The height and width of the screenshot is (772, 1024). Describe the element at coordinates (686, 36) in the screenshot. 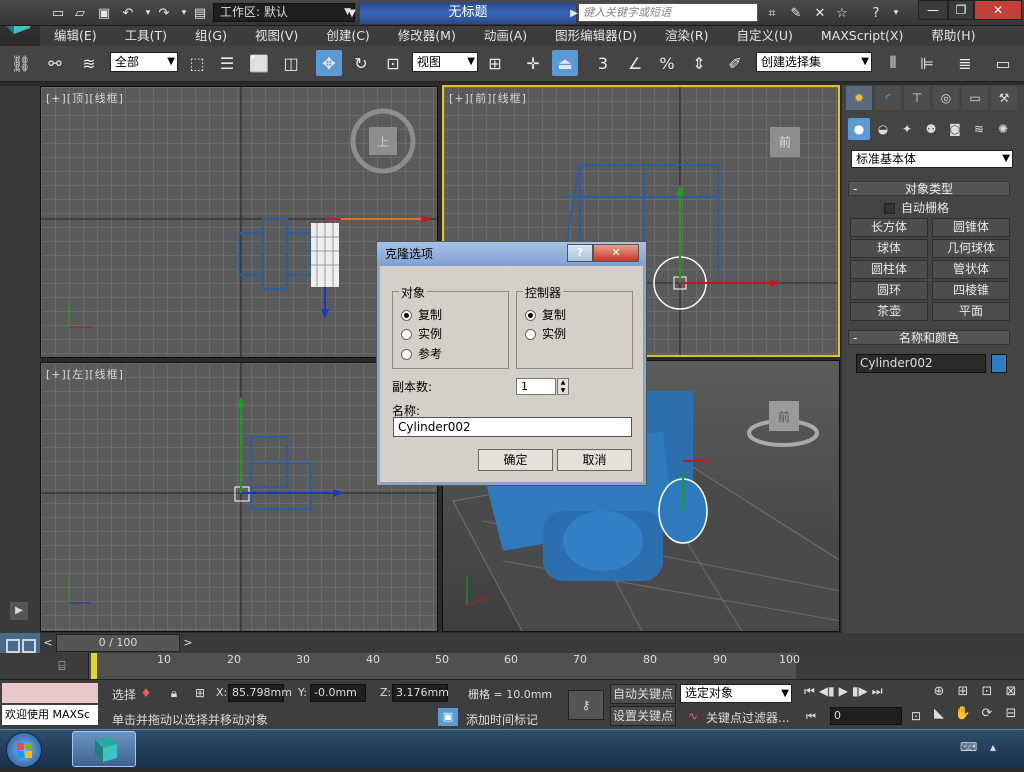

I see `menu-rendering: 渲染(R)` at that location.